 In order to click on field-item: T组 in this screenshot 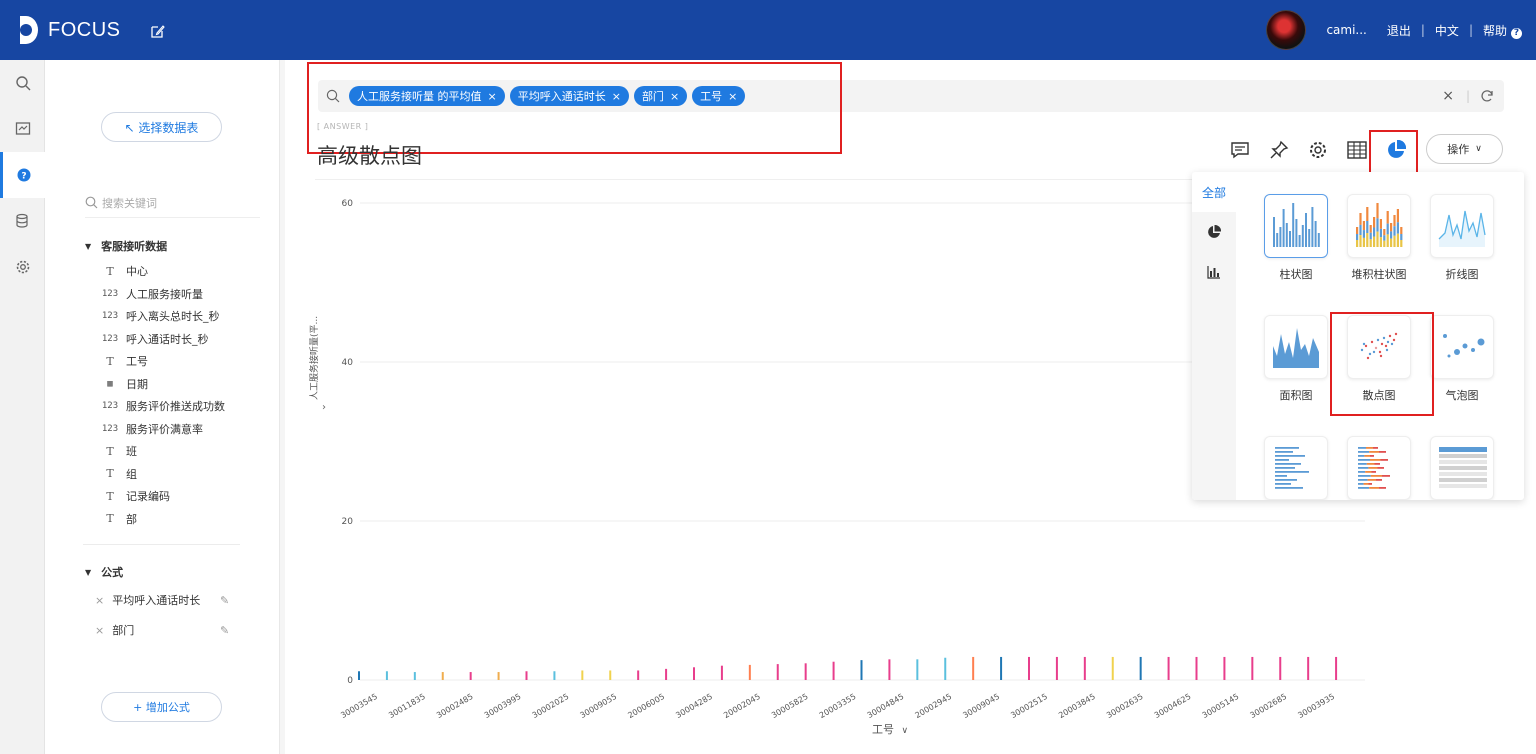, I will do `click(163, 474)`.